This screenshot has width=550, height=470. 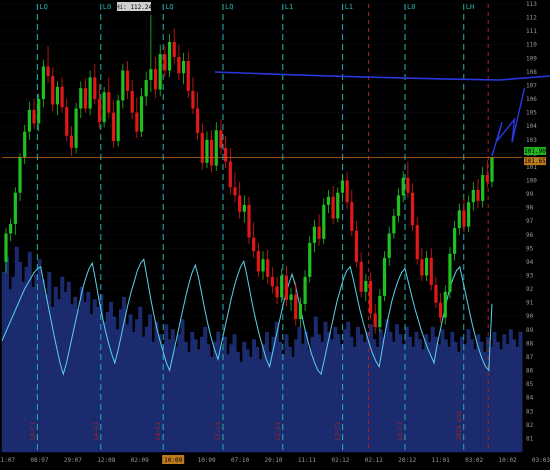 I want to click on price-tick-label: 81, so click(x=530, y=438).